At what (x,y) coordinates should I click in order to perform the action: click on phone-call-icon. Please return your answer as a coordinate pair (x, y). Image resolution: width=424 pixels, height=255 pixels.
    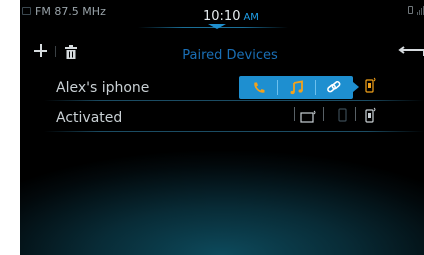
    Looking at the image, I should click on (259, 87).